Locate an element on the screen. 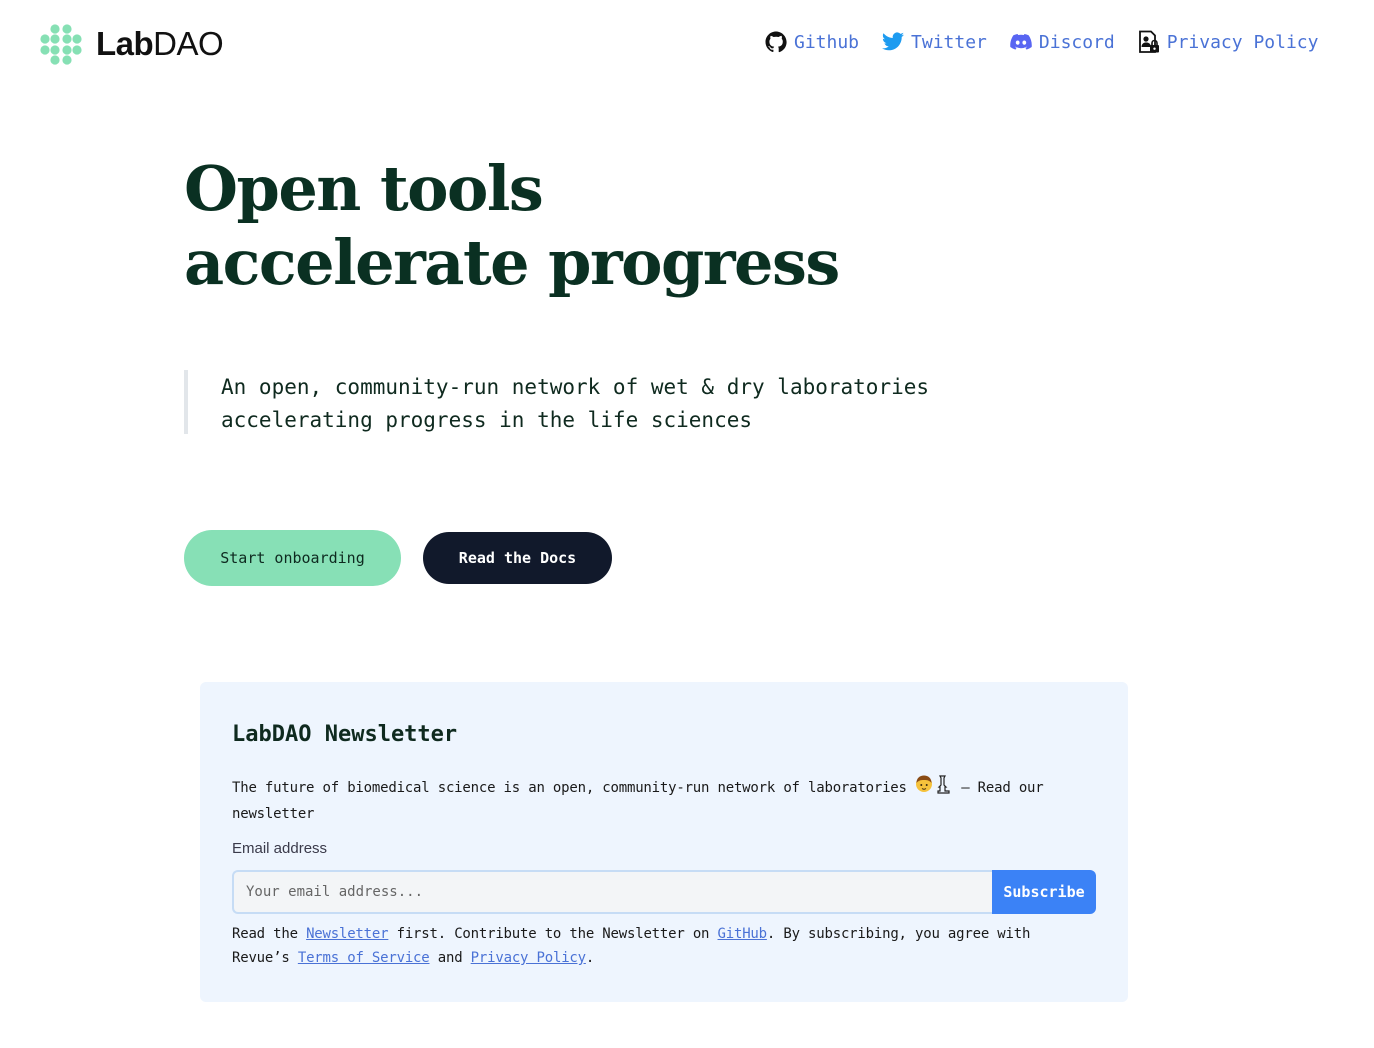 The height and width of the screenshot is (1048, 1374). nav-twitter-link: Twitter is located at coordinates (934, 42).